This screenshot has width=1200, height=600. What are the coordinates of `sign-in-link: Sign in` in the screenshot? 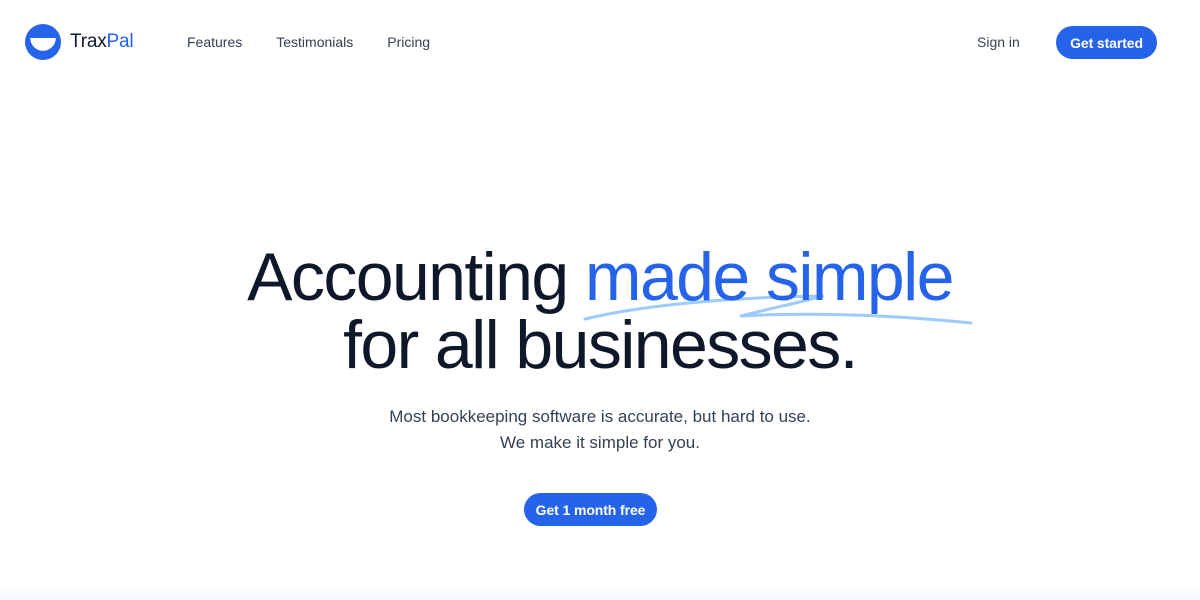 It's located at (998, 42).